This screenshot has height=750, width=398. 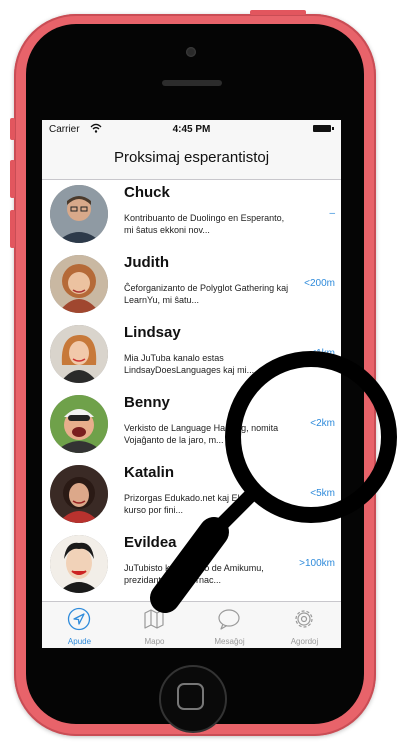 I want to click on earpiece-speaker, so click(x=192, y=83).